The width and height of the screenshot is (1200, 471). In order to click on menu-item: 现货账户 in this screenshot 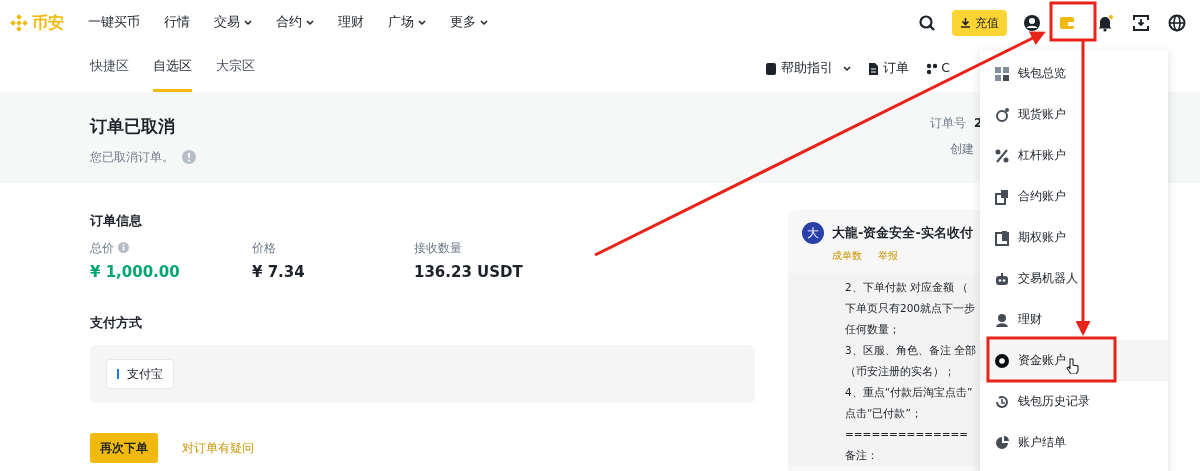, I will do `click(1074, 114)`.